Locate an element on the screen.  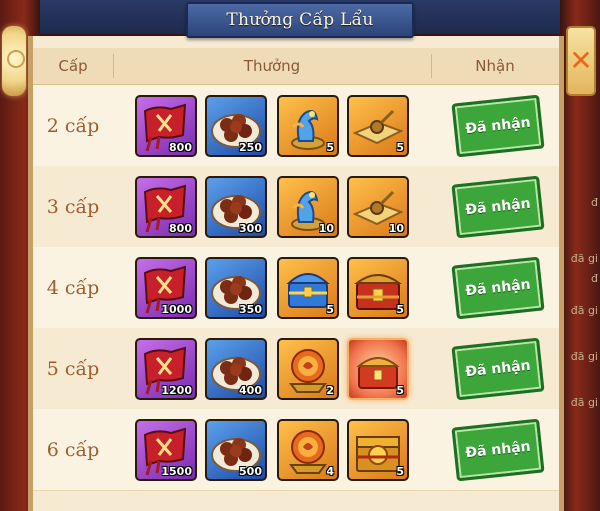
reward-item: 350 is located at coordinates (236, 288).